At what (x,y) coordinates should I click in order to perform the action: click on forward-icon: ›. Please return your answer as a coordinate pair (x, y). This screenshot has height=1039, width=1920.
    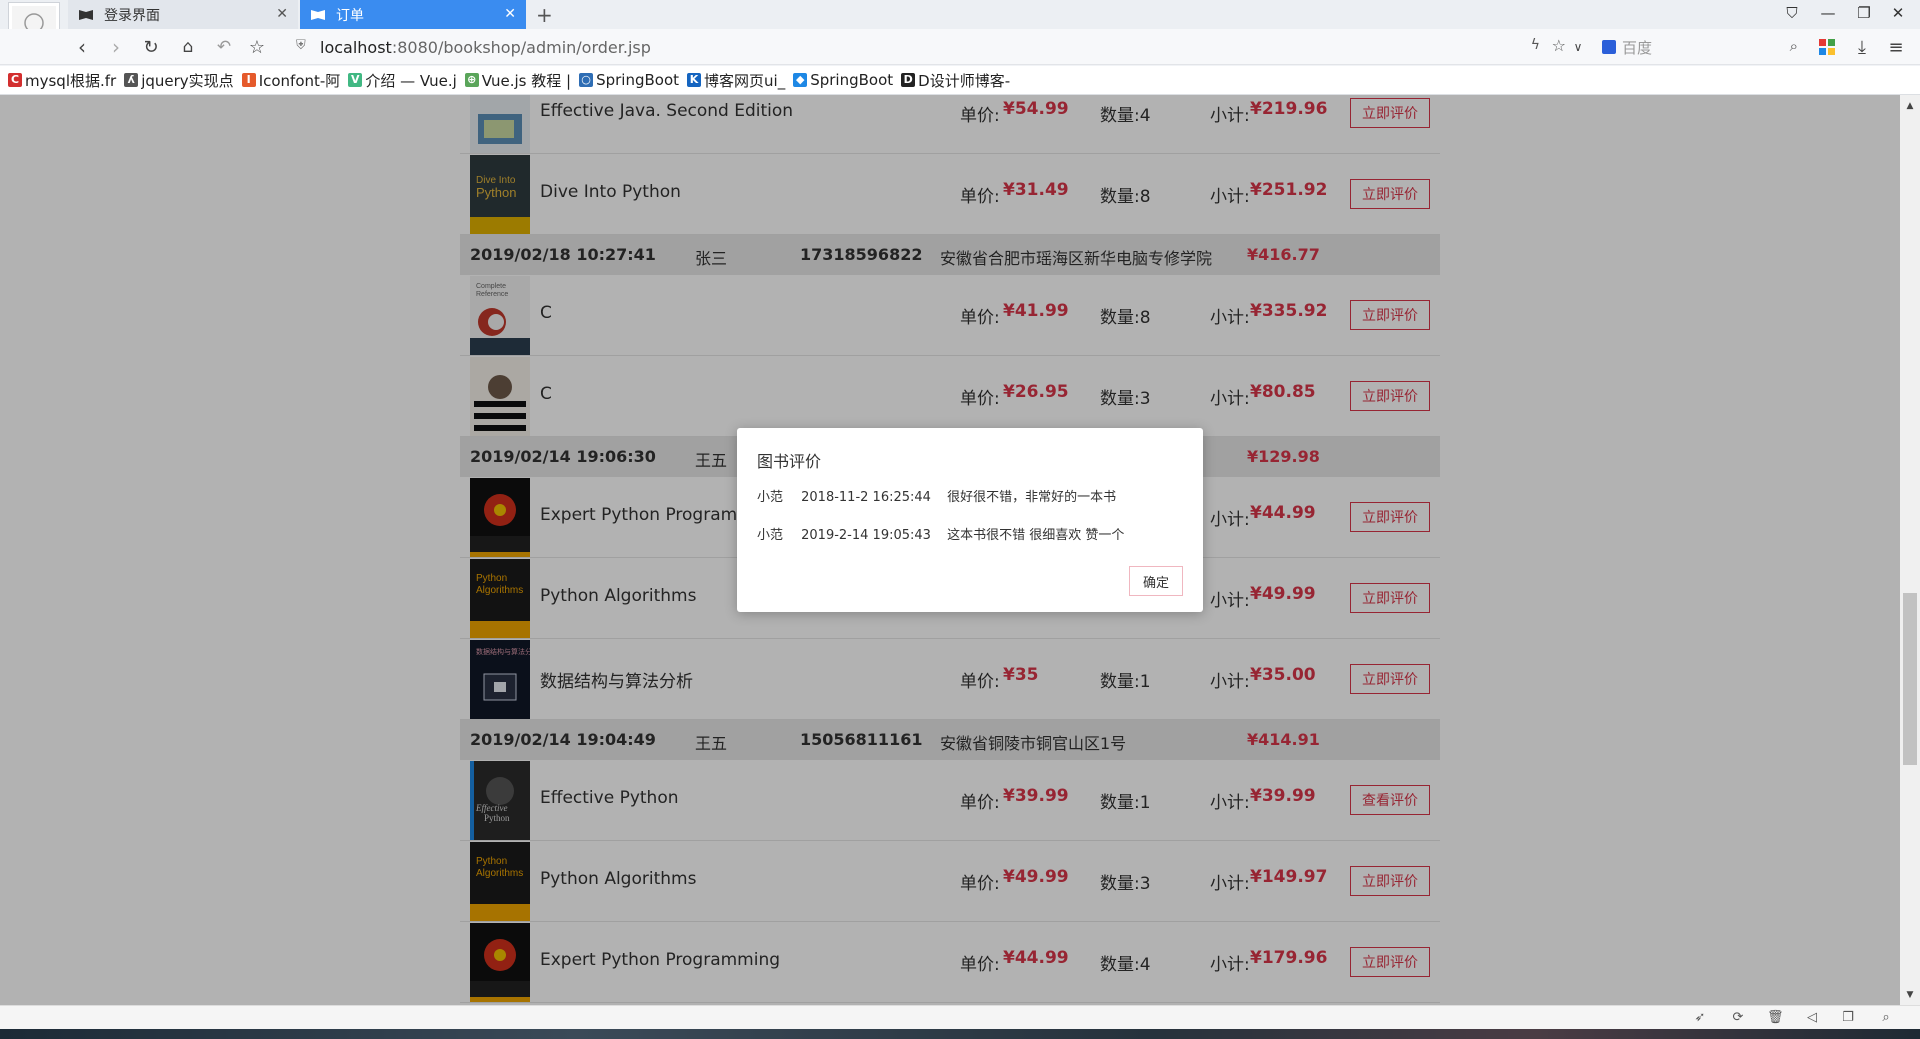
    Looking at the image, I should click on (116, 47).